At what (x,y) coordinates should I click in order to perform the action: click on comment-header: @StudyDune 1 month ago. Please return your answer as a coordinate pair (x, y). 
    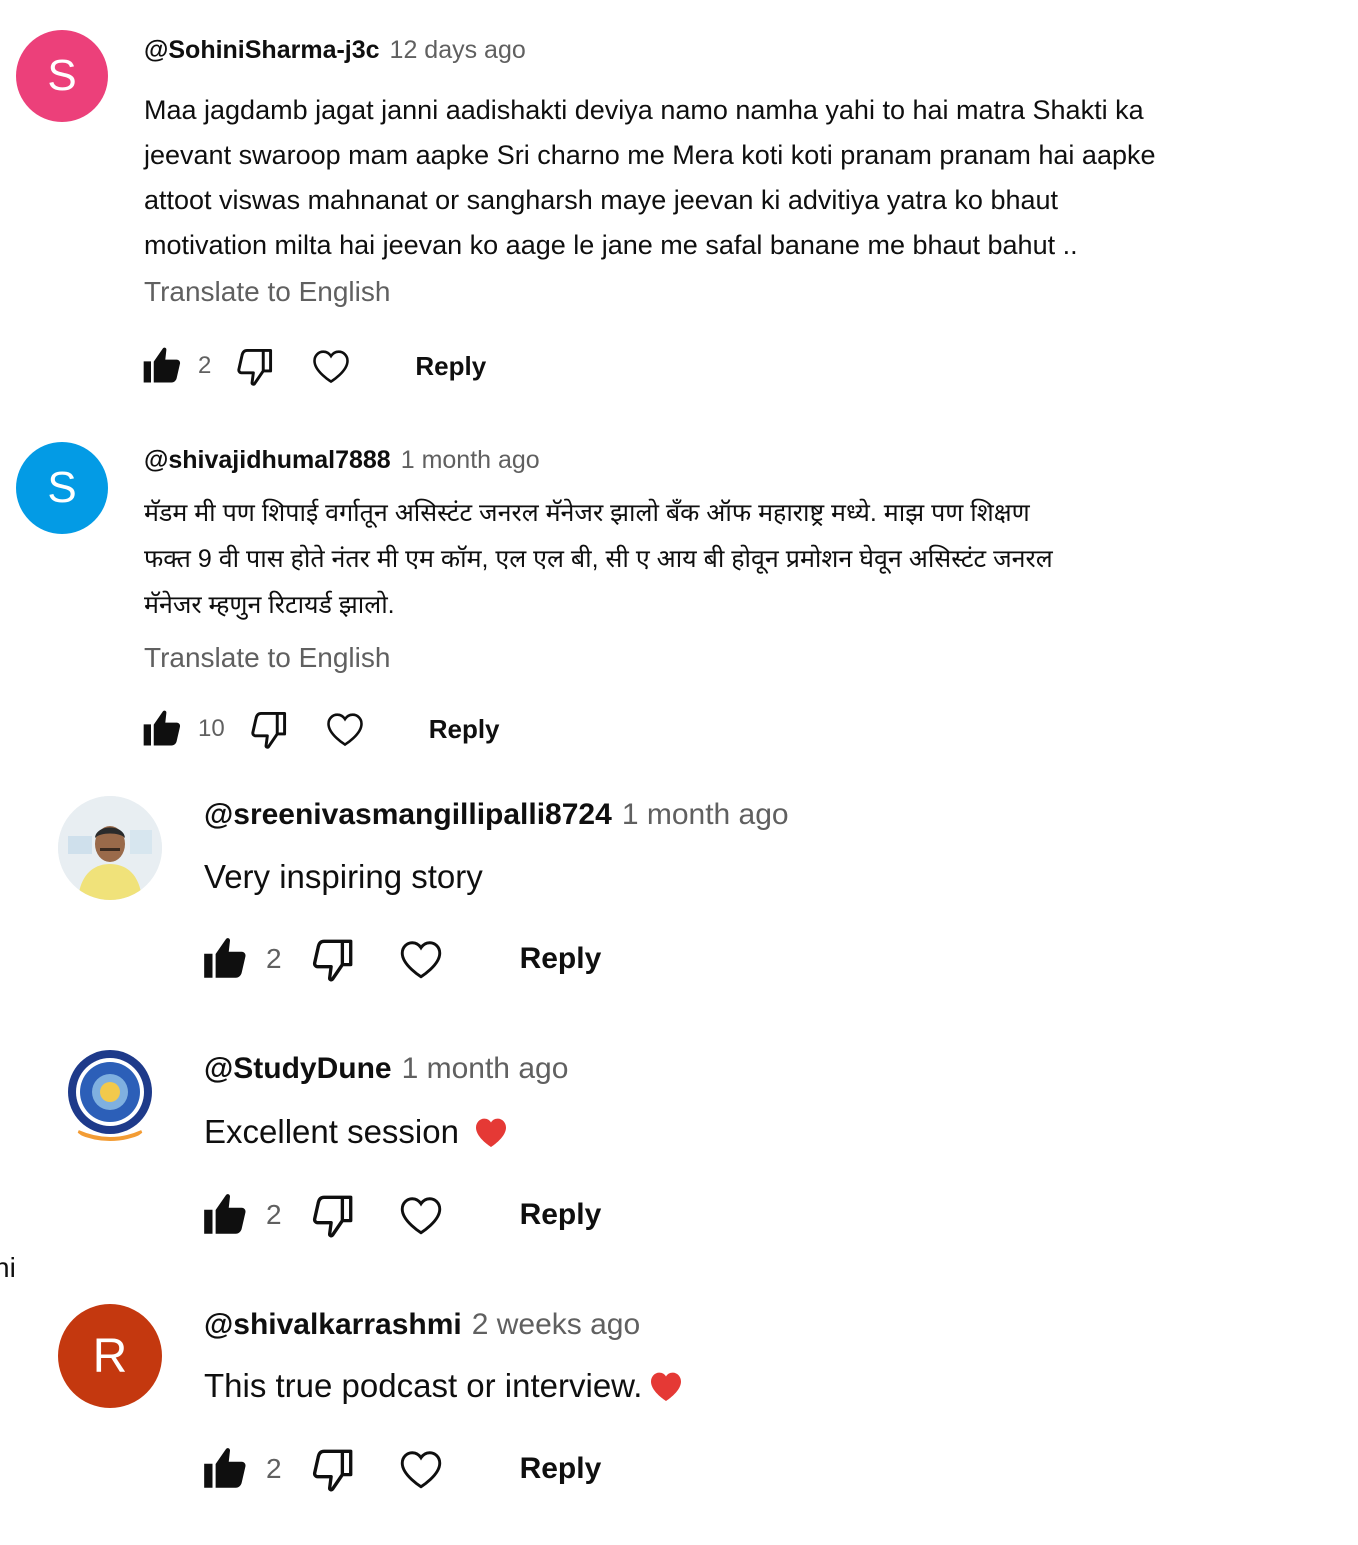
    Looking at the image, I should click on (386, 1069).